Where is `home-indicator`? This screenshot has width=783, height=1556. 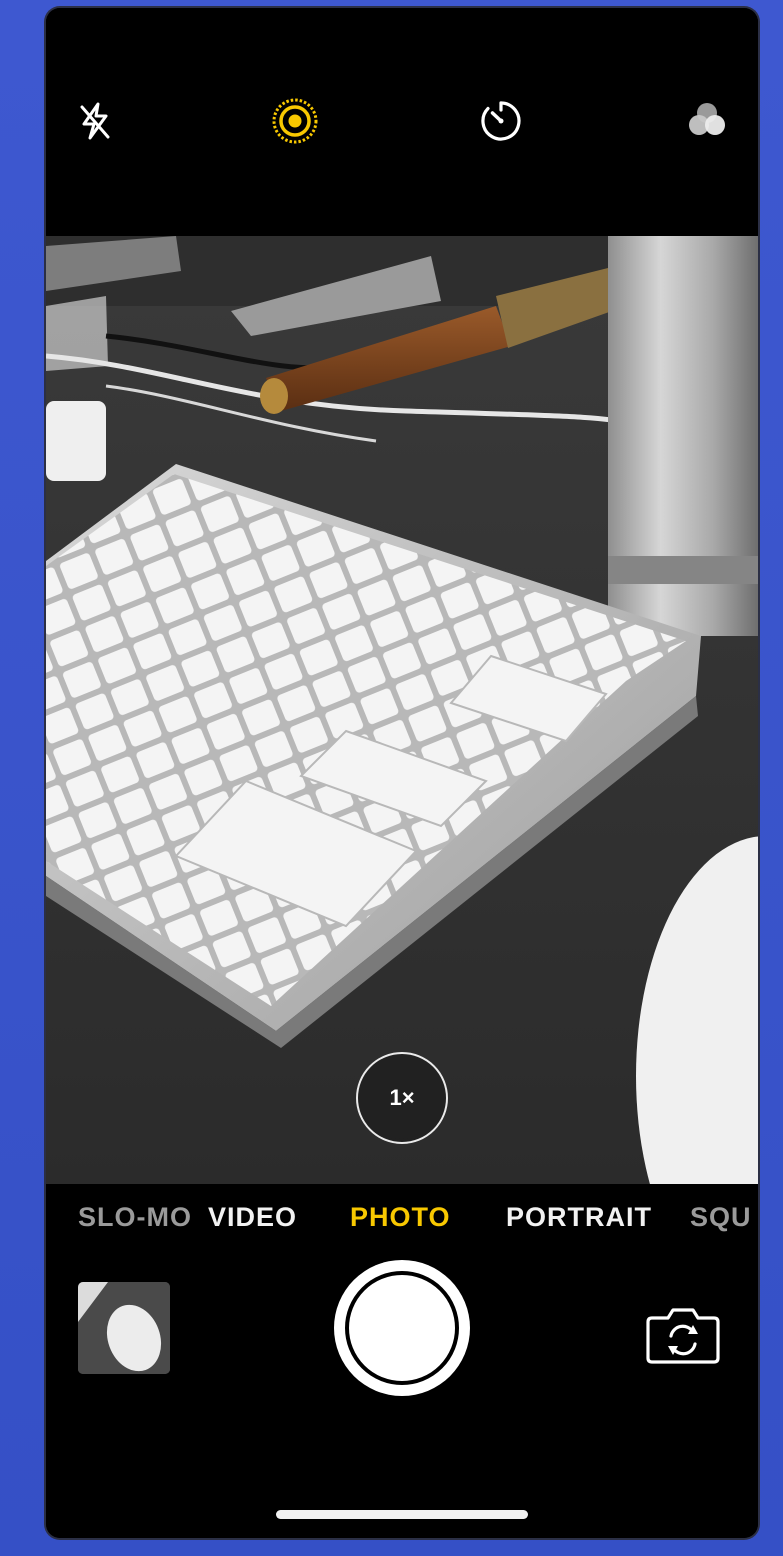 home-indicator is located at coordinates (402, 1514).